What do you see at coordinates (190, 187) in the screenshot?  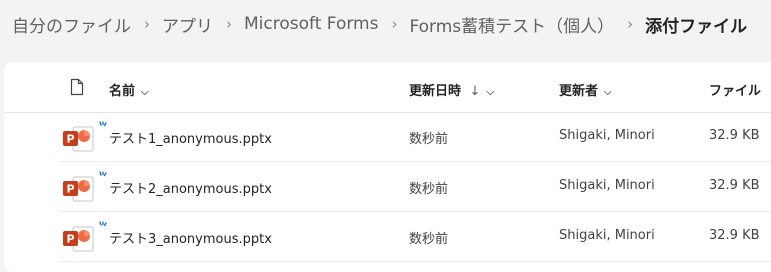 I see `file-name-link: テスト2_anonymous.pptx` at bounding box center [190, 187].